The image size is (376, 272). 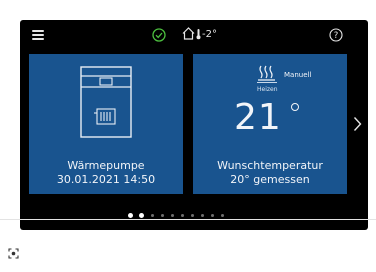 What do you see at coordinates (188, 219) in the screenshot?
I see `bottom-divider` at bounding box center [188, 219].